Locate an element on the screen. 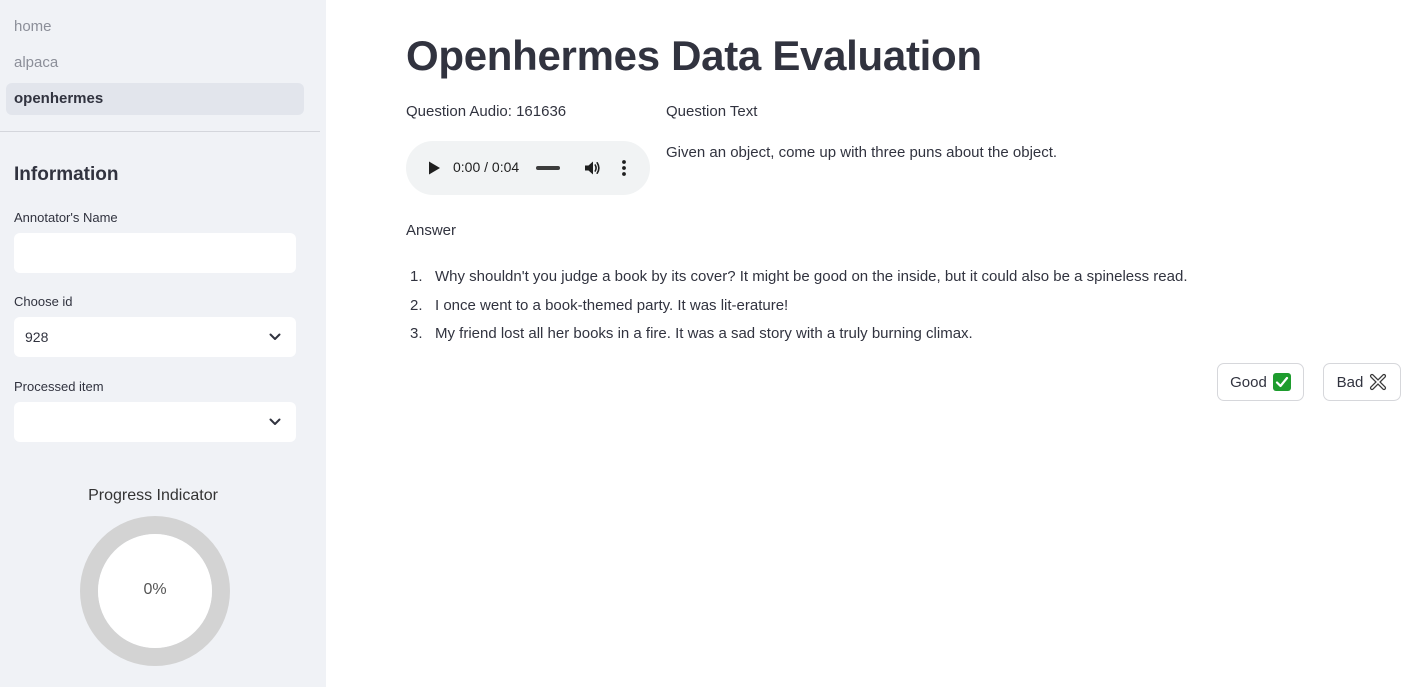 The height and width of the screenshot is (687, 1425). good-button: Good is located at coordinates (1260, 382).